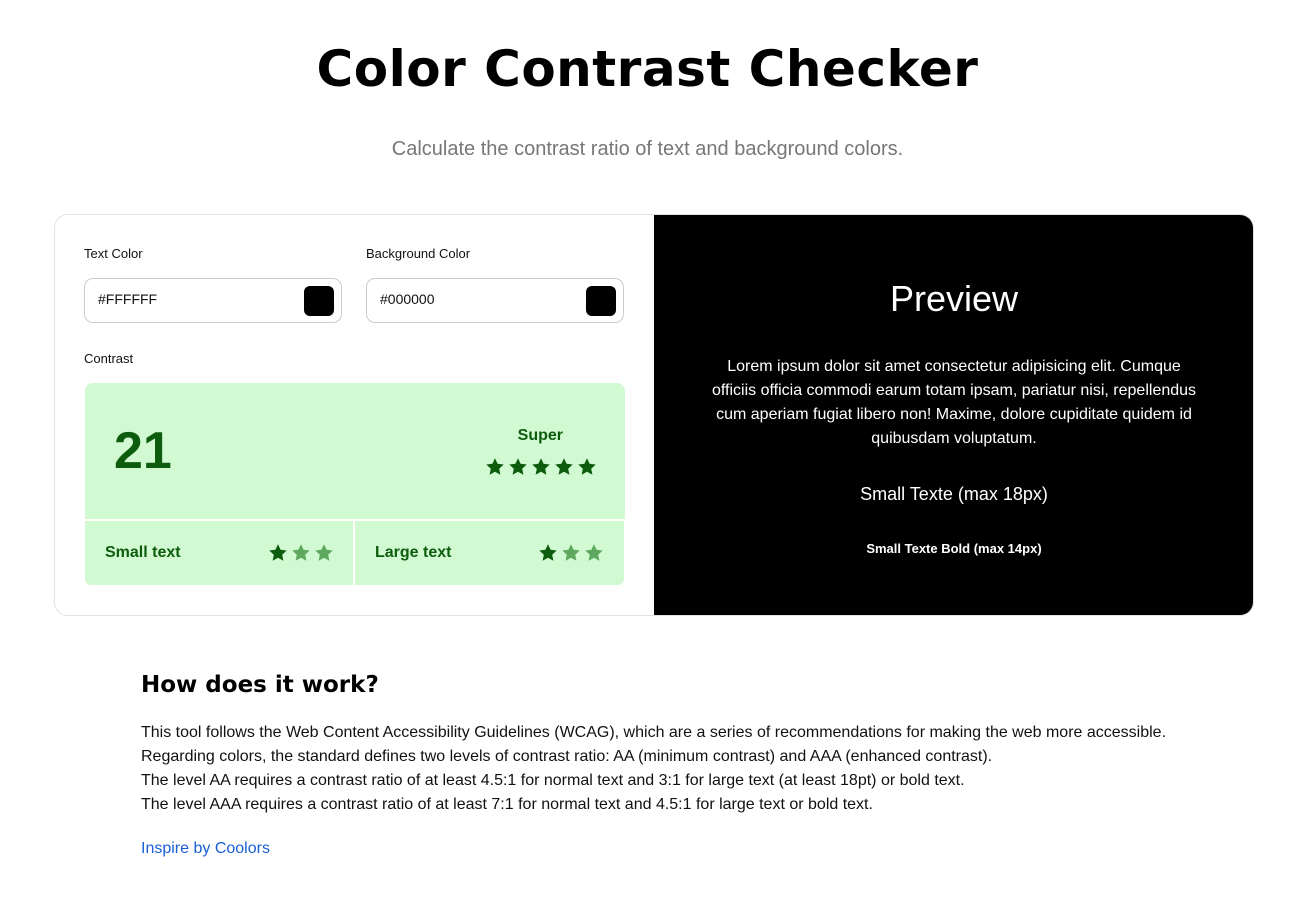 Image resolution: width=1295 pixels, height=908 pixels. What do you see at coordinates (113, 253) in the screenshot?
I see `text-color-label: Text Color` at bounding box center [113, 253].